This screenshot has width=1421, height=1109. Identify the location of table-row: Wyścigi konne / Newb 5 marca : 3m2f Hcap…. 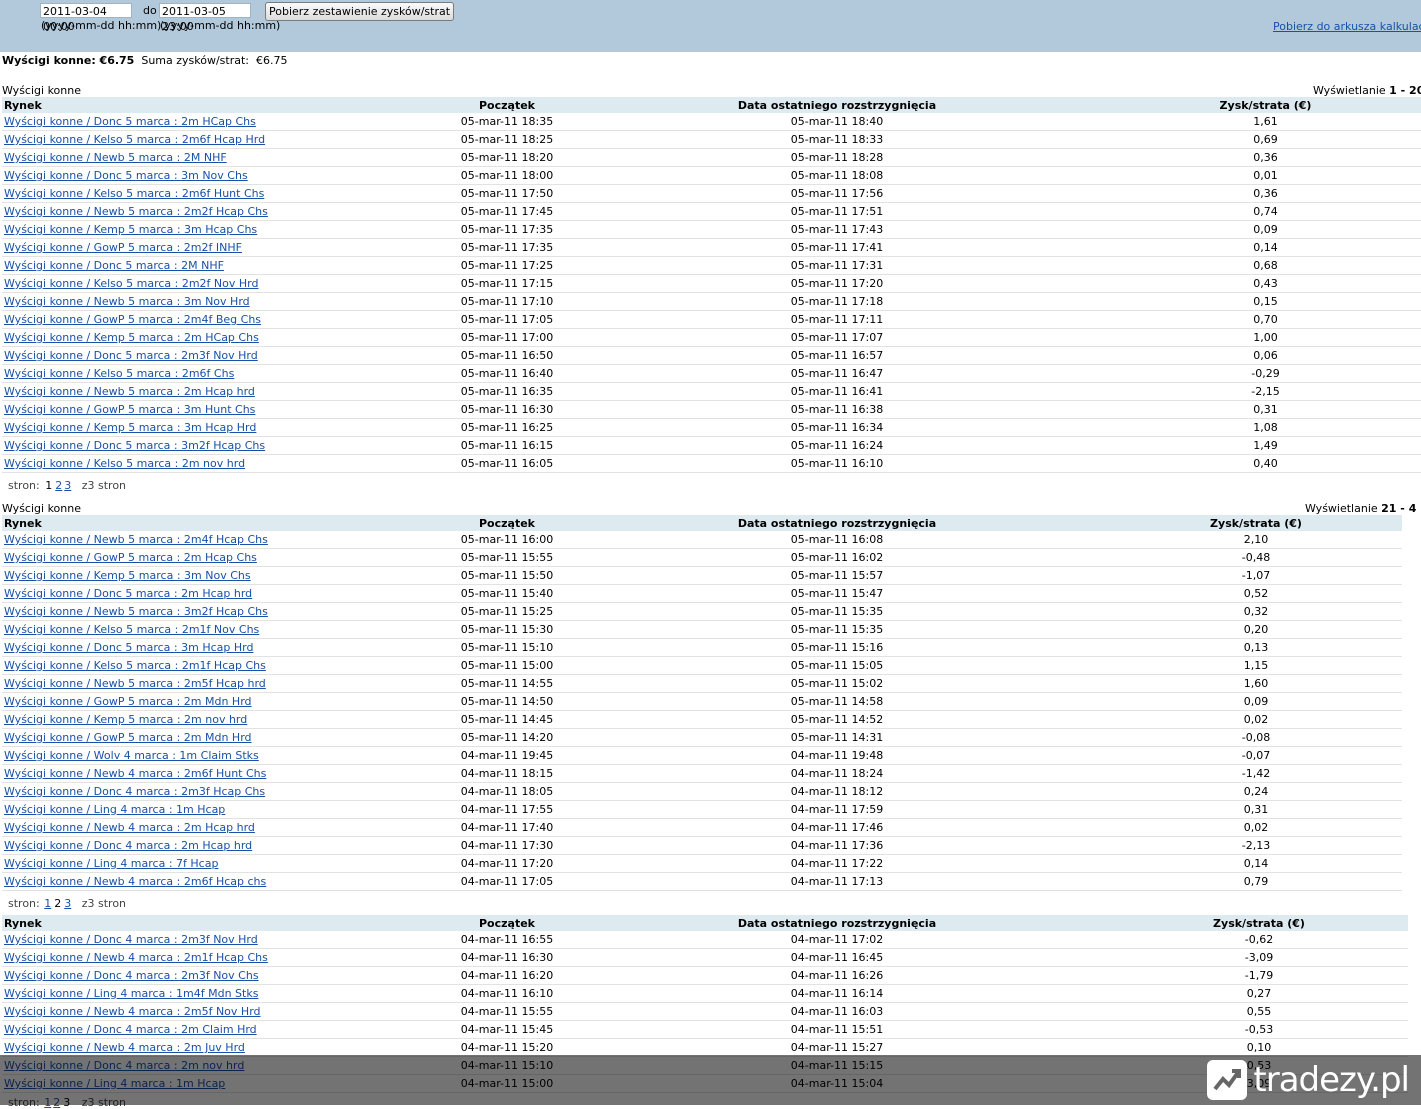
(702, 611).